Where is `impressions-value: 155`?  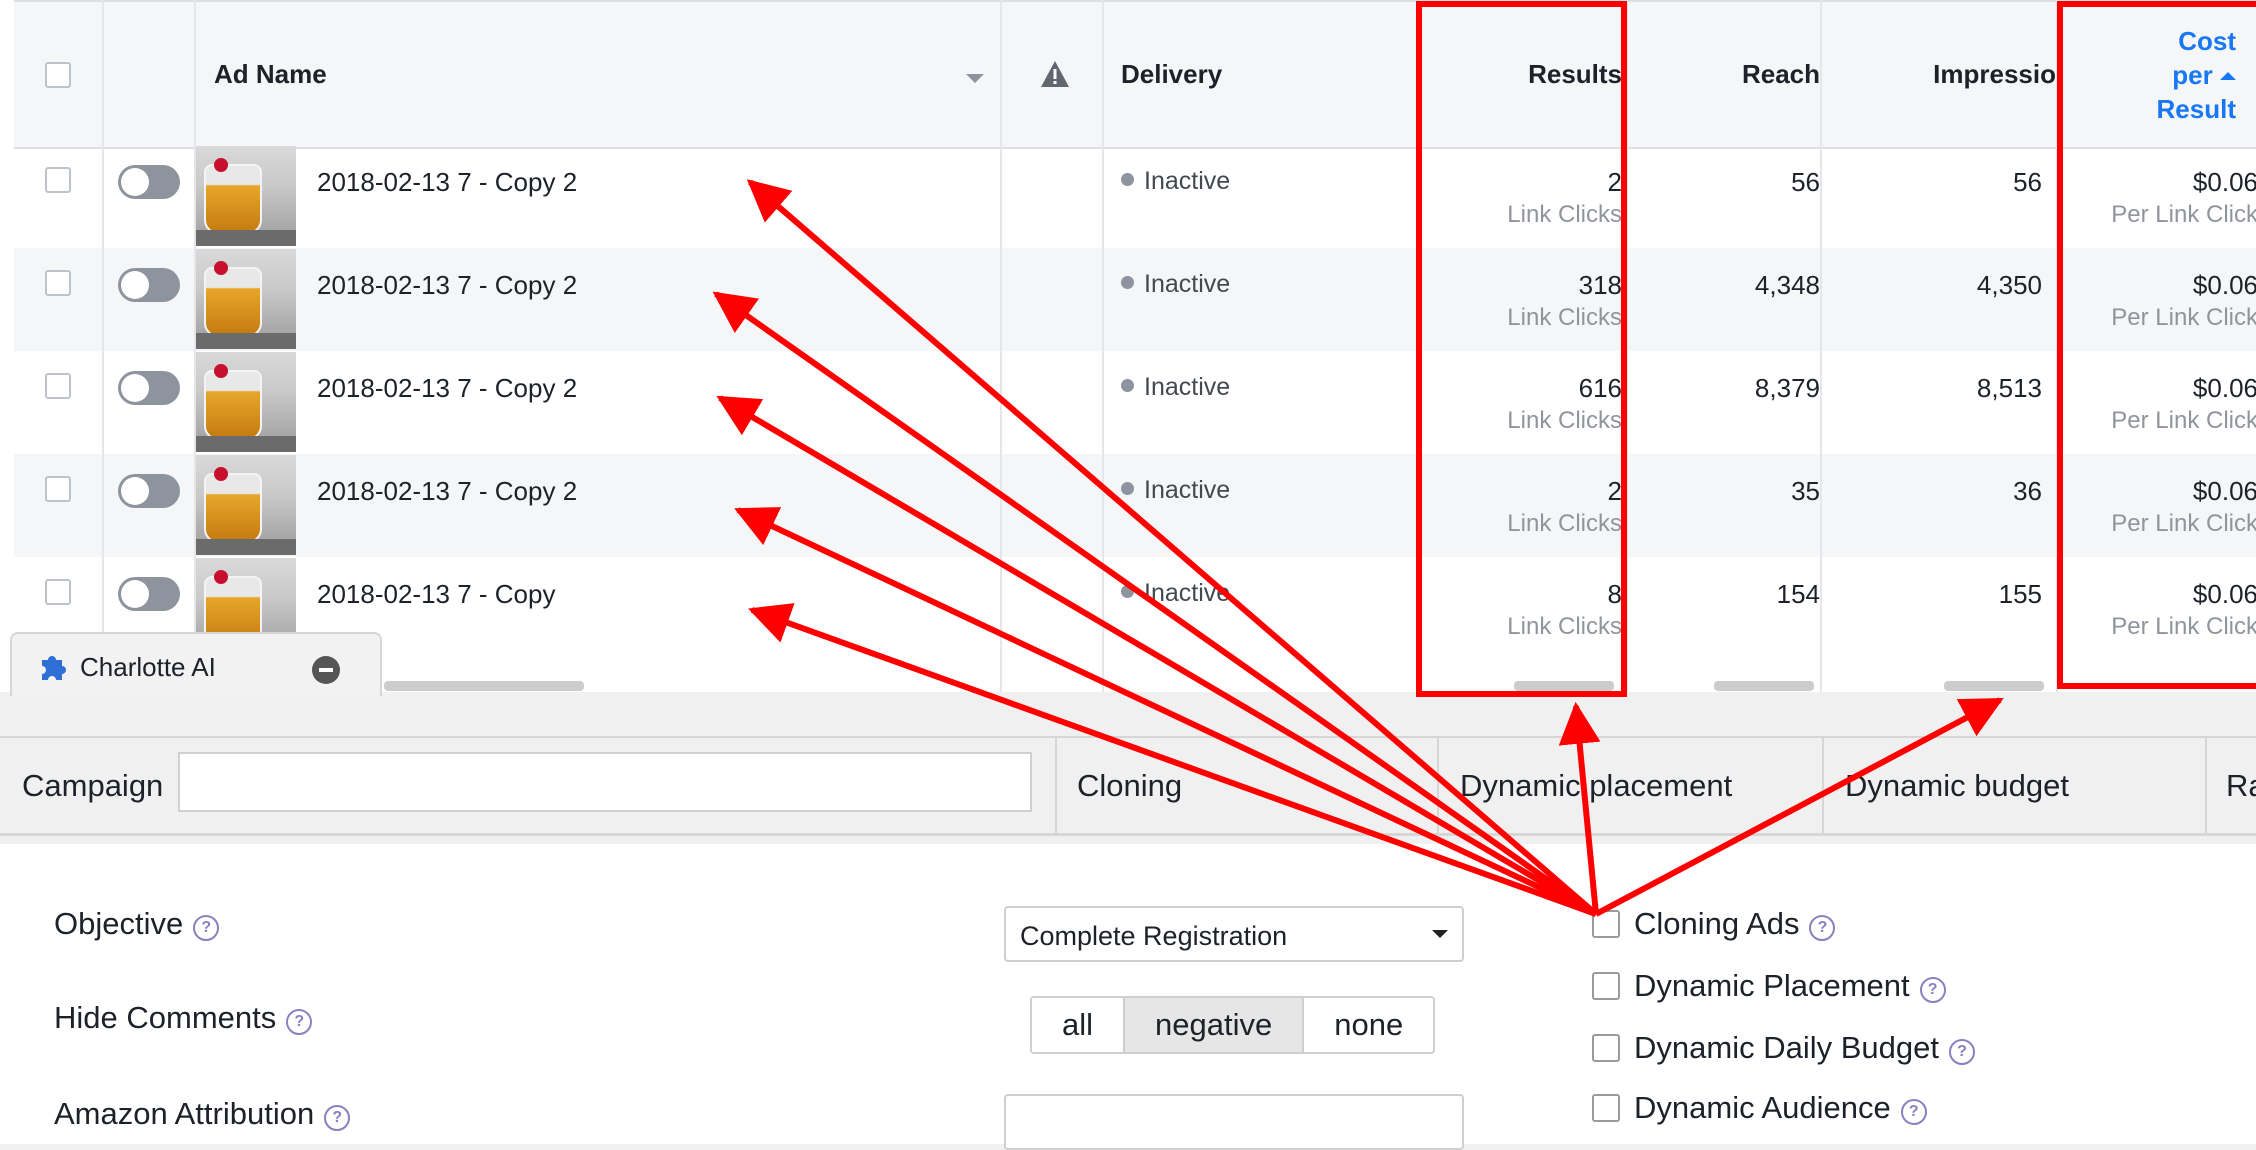 impressions-value: 155 is located at coordinates (2020, 594).